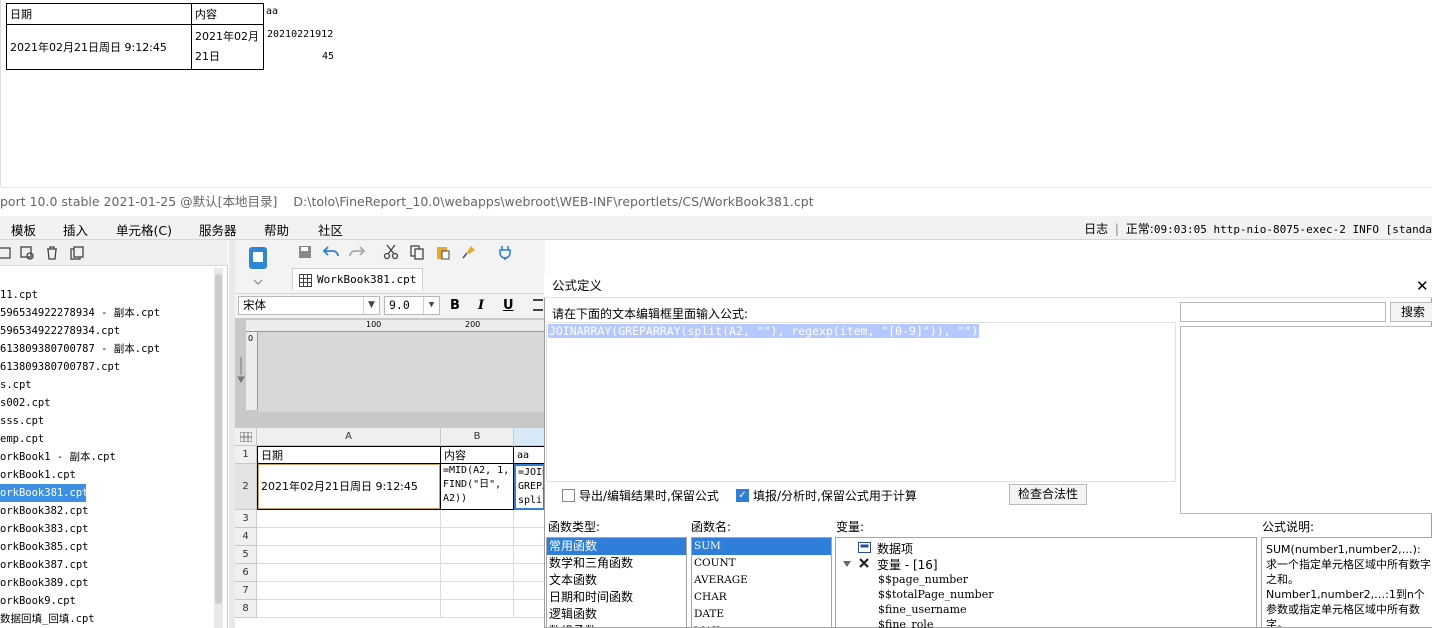 The width and height of the screenshot is (1432, 628). Describe the element at coordinates (922, 609) in the screenshot. I see `tree-var-fine-username: $fine_username` at that location.